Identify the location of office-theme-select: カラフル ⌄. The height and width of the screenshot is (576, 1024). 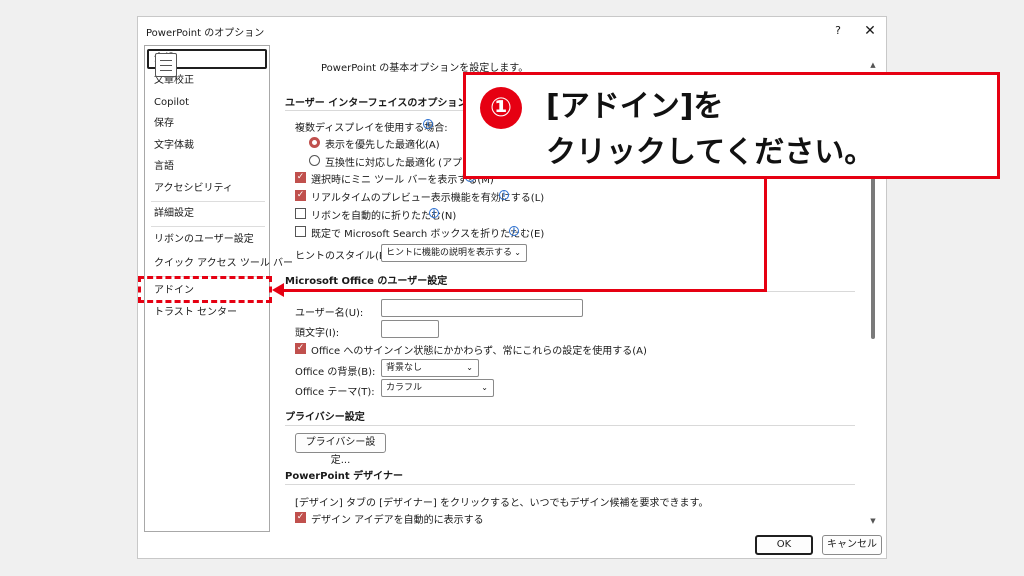
(437, 388).